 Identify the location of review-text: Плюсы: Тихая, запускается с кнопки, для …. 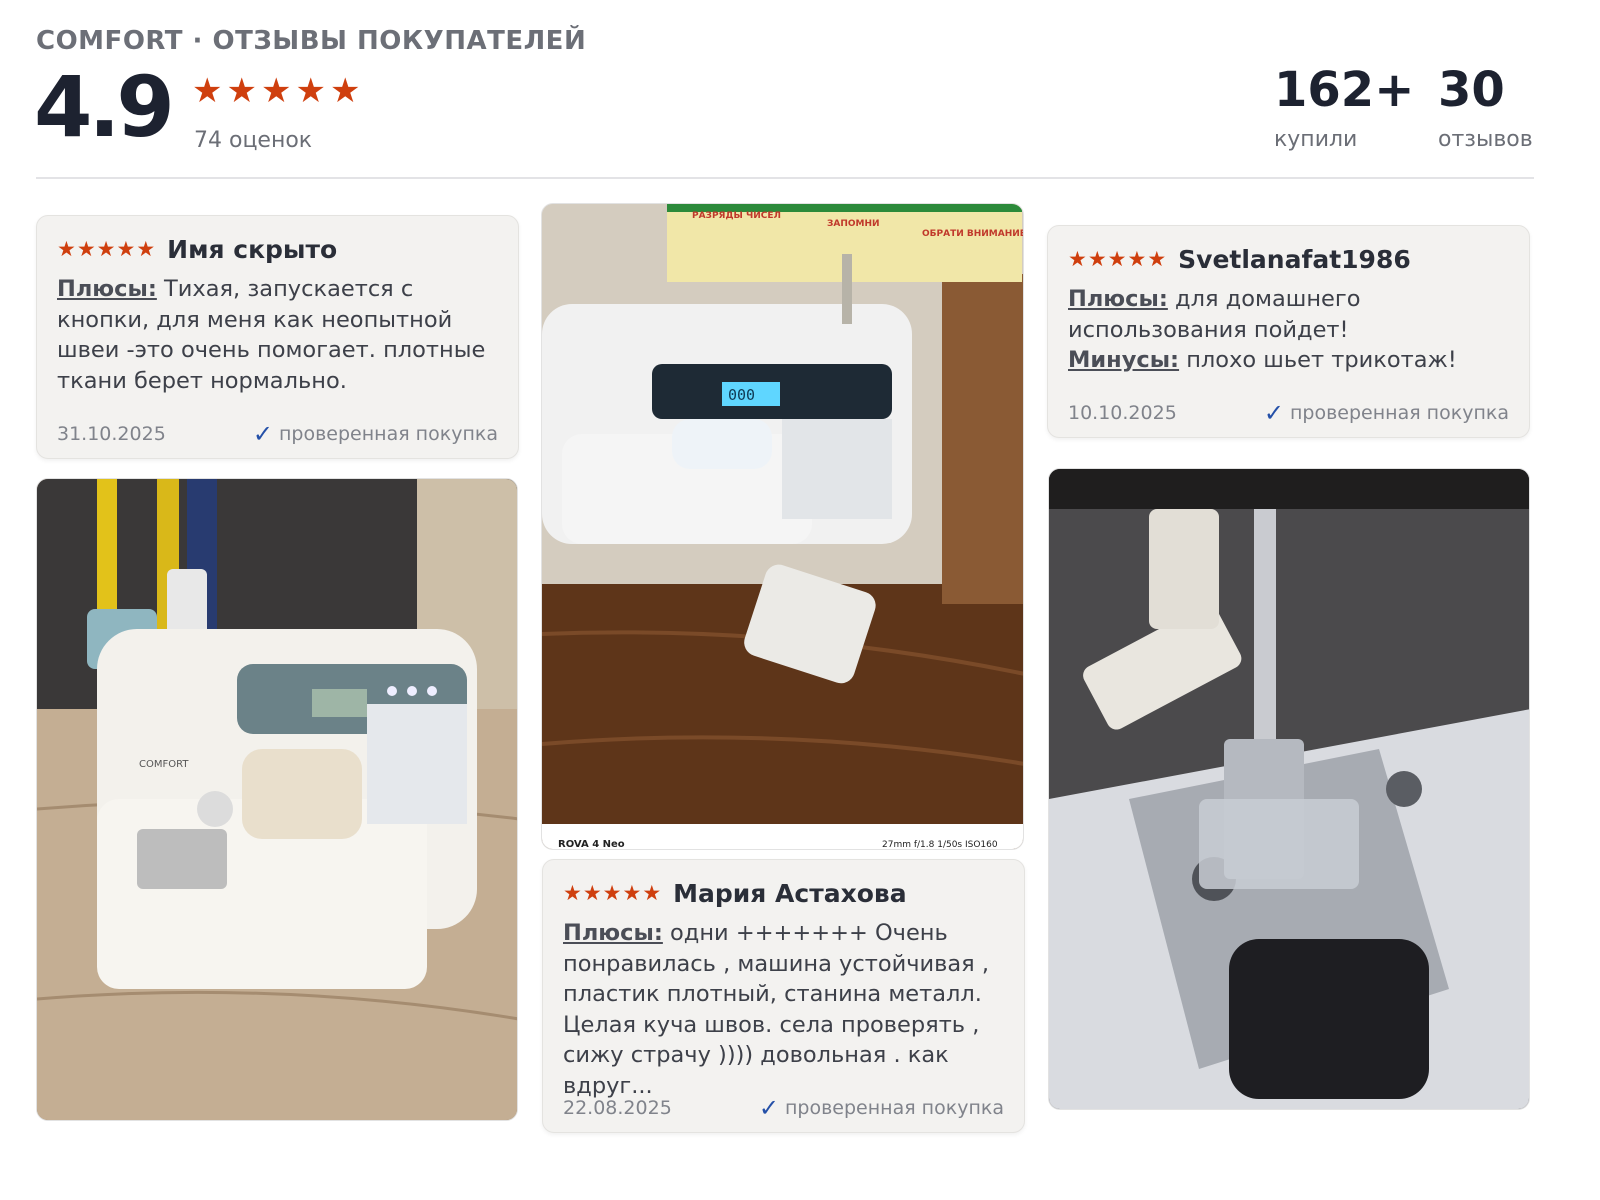
(277, 335).